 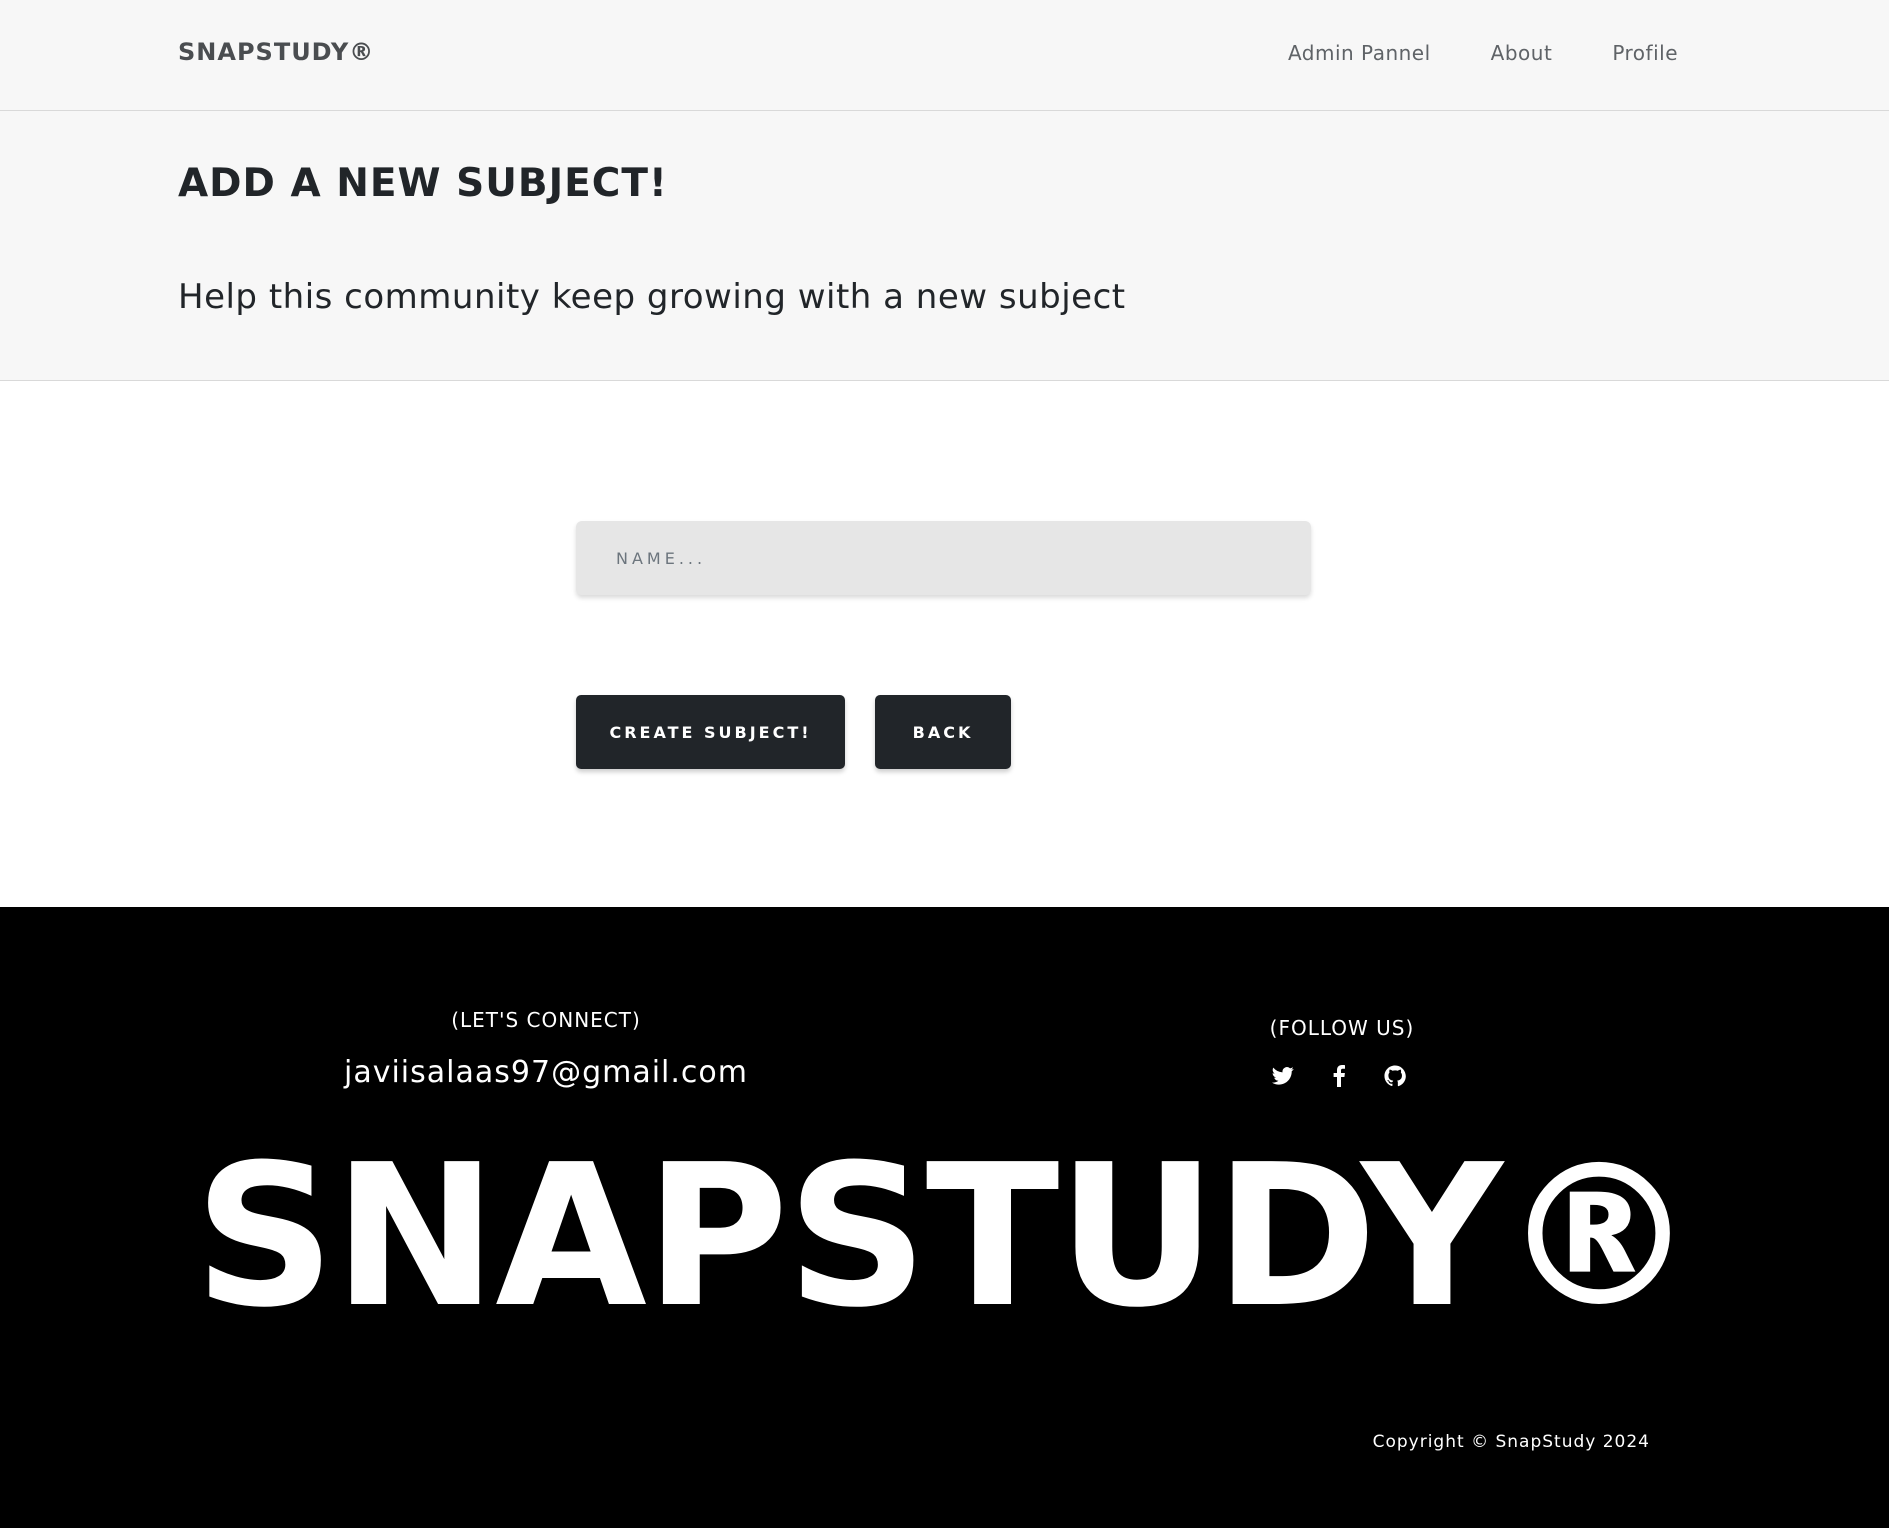 I want to click on navbar: SNAPSTUDY® Admin Pannel About Profile, so click(x=944, y=55).